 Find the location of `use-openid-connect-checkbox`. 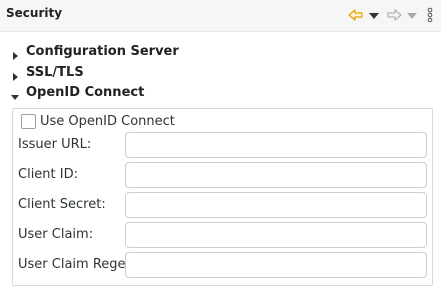

use-openid-connect-checkbox is located at coordinates (28, 121).